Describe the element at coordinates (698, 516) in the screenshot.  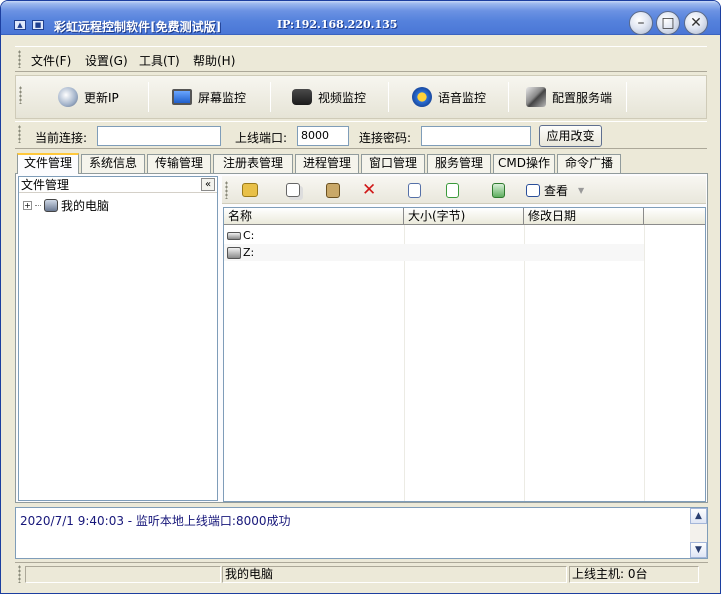
I see `scroll-up-icon: ▲` at that location.